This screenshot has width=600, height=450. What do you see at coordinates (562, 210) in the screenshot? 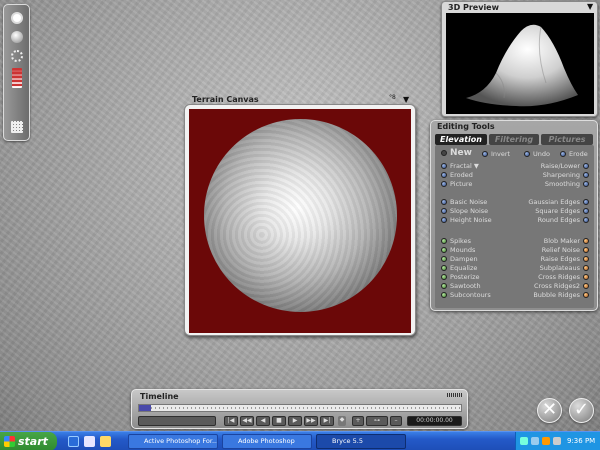
I see `tool-square-edges: Square Edges` at bounding box center [562, 210].